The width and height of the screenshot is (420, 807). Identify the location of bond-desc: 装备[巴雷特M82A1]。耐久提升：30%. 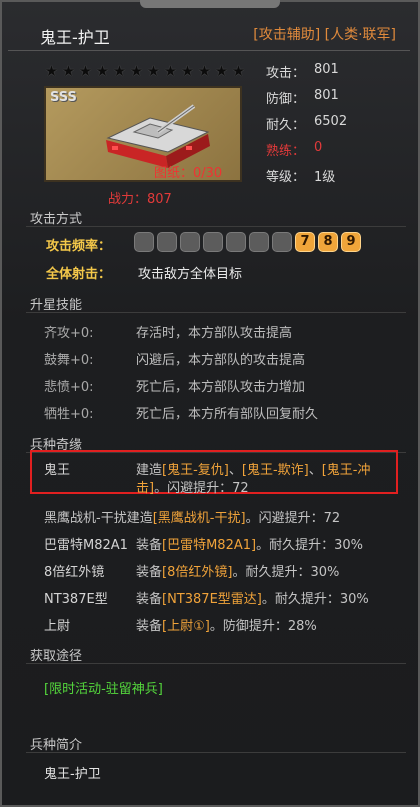
(249, 543).